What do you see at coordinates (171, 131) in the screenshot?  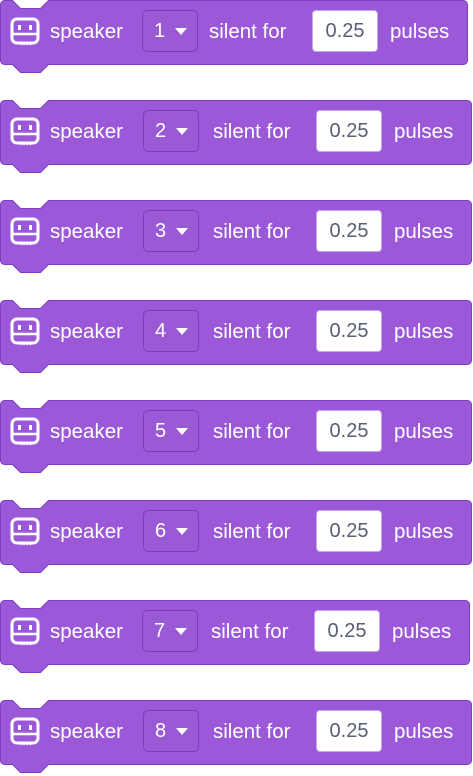 I see `port-dropdown: 2` at bounding box center [171, 131].